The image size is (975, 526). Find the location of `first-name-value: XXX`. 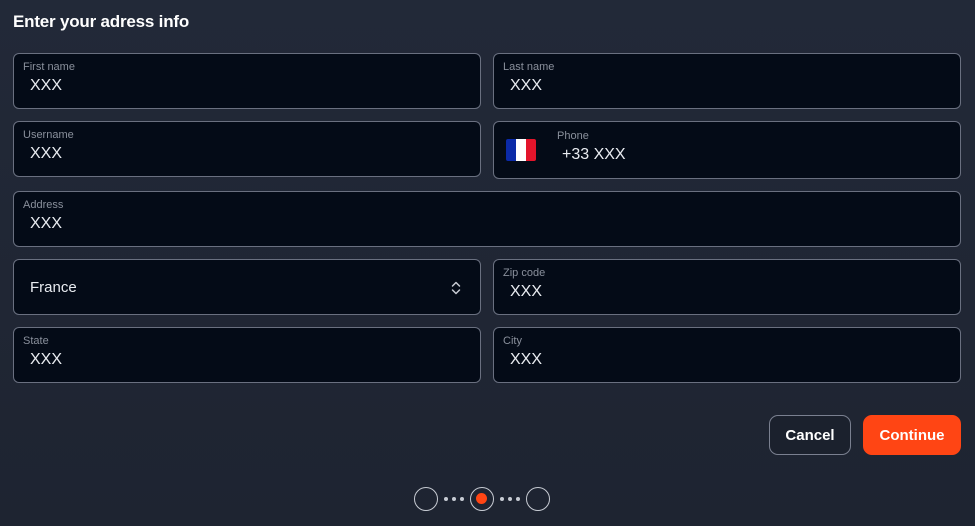

first-name-value: XXX is located at coordinates (46, 86).